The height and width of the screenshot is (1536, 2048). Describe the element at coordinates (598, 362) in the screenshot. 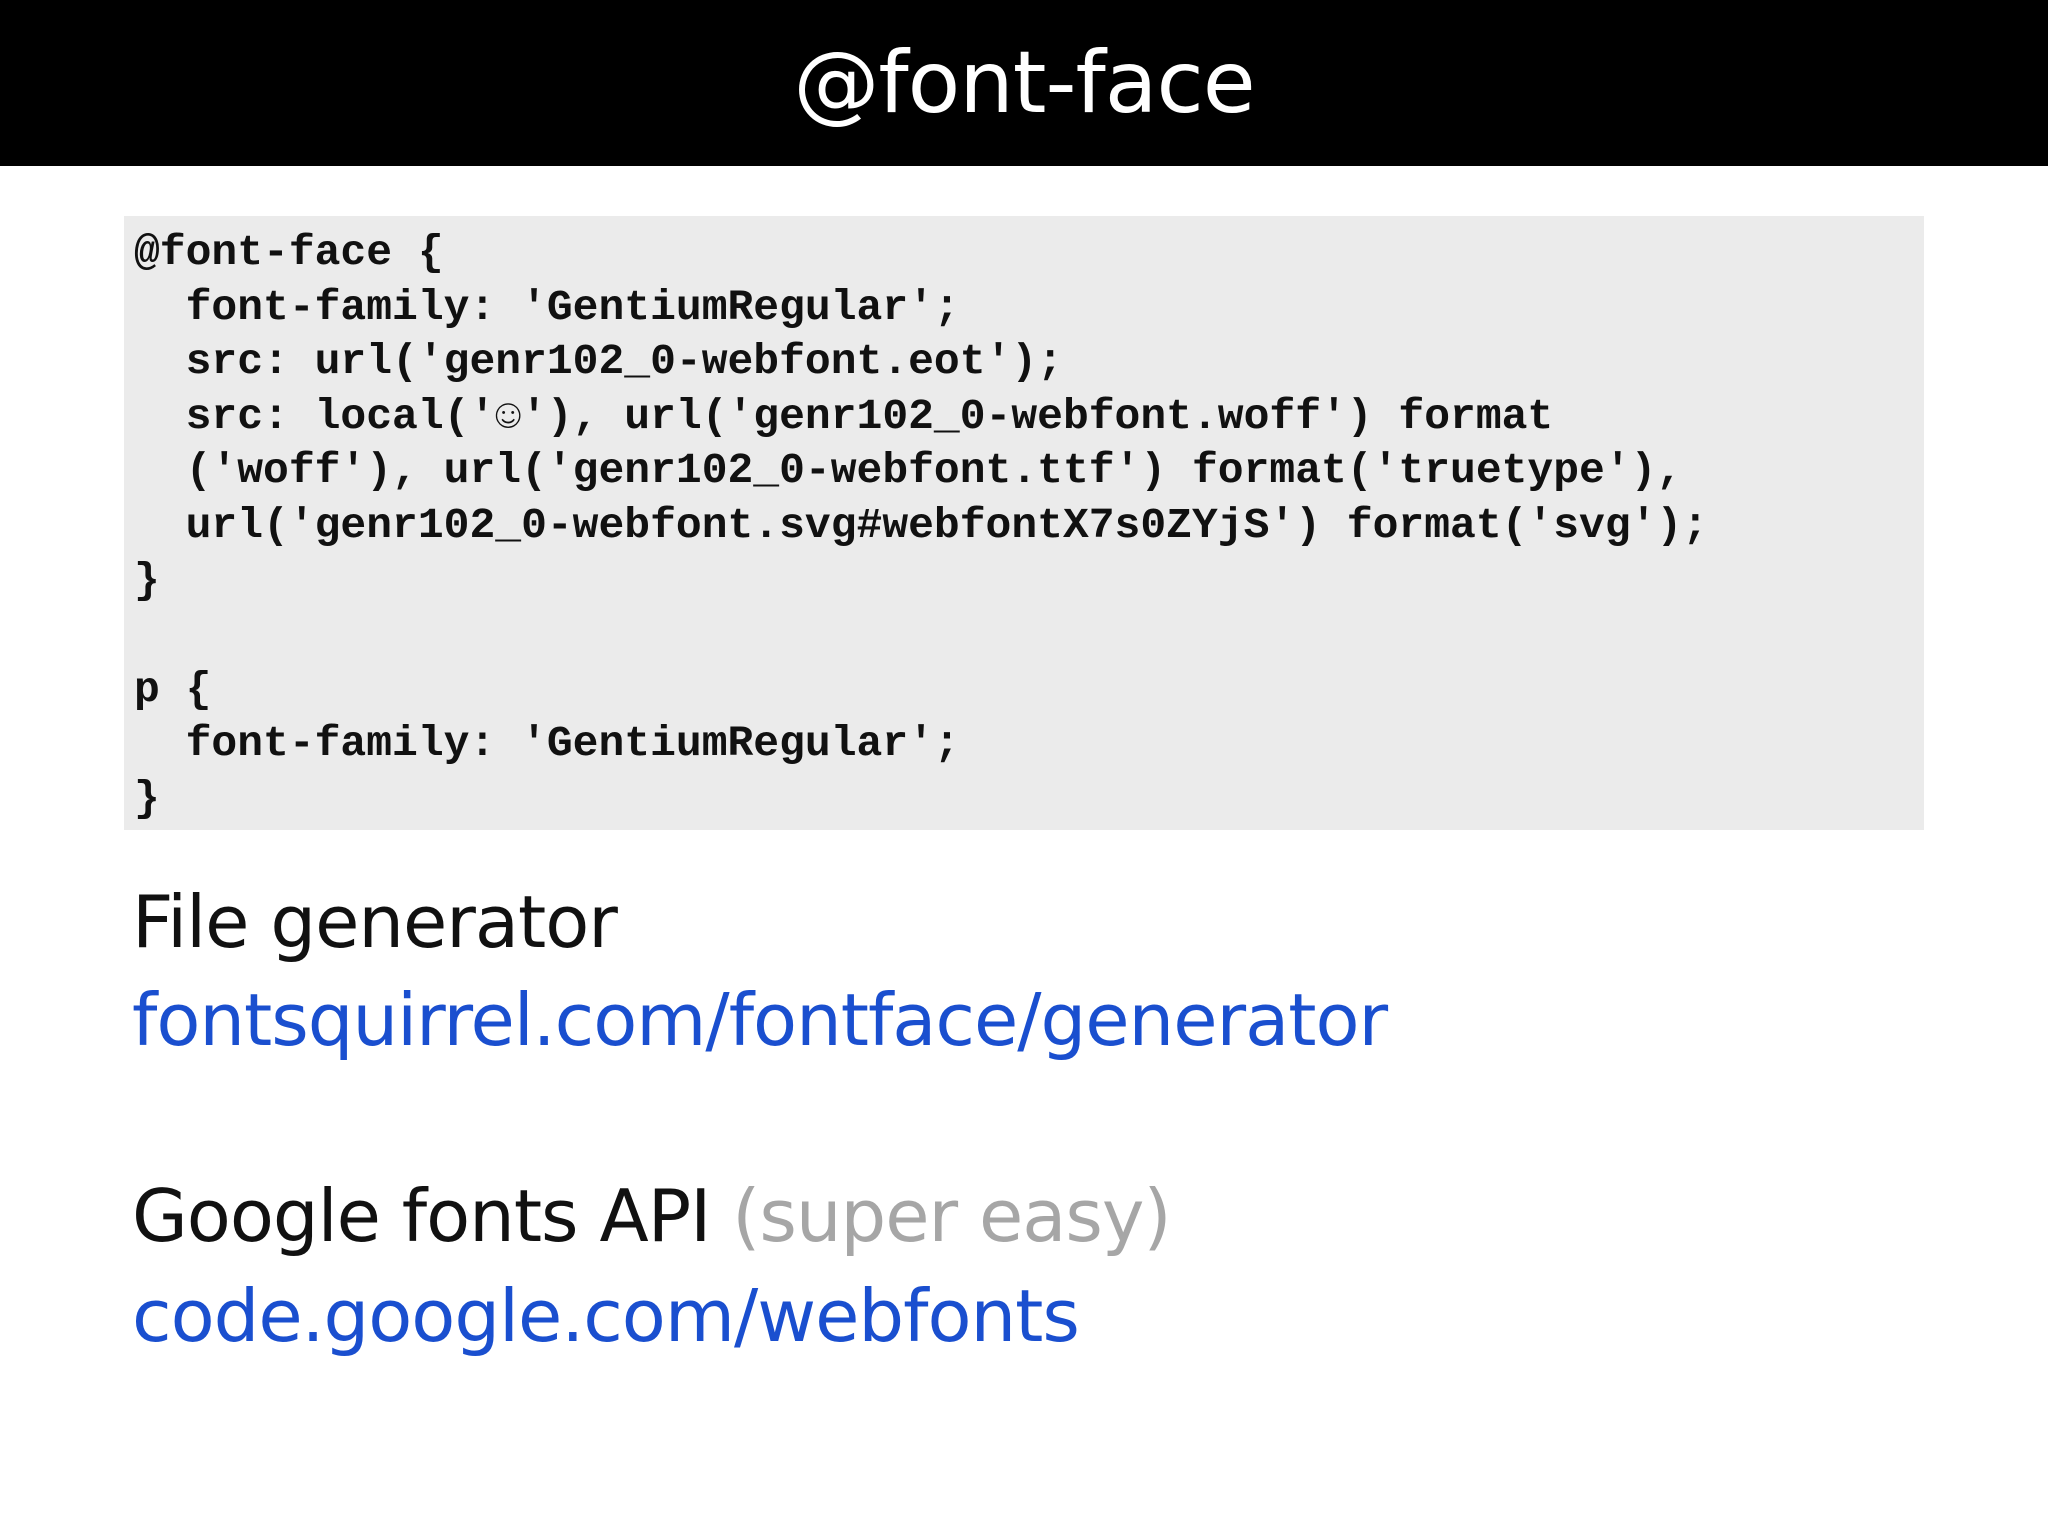

I see `code-line: src: url('genr102_0-webfont.eot');` at that location.